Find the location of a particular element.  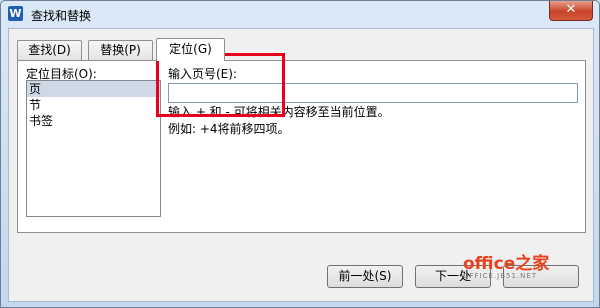

target-item-page: 页 is located at coordinates (93, 89).